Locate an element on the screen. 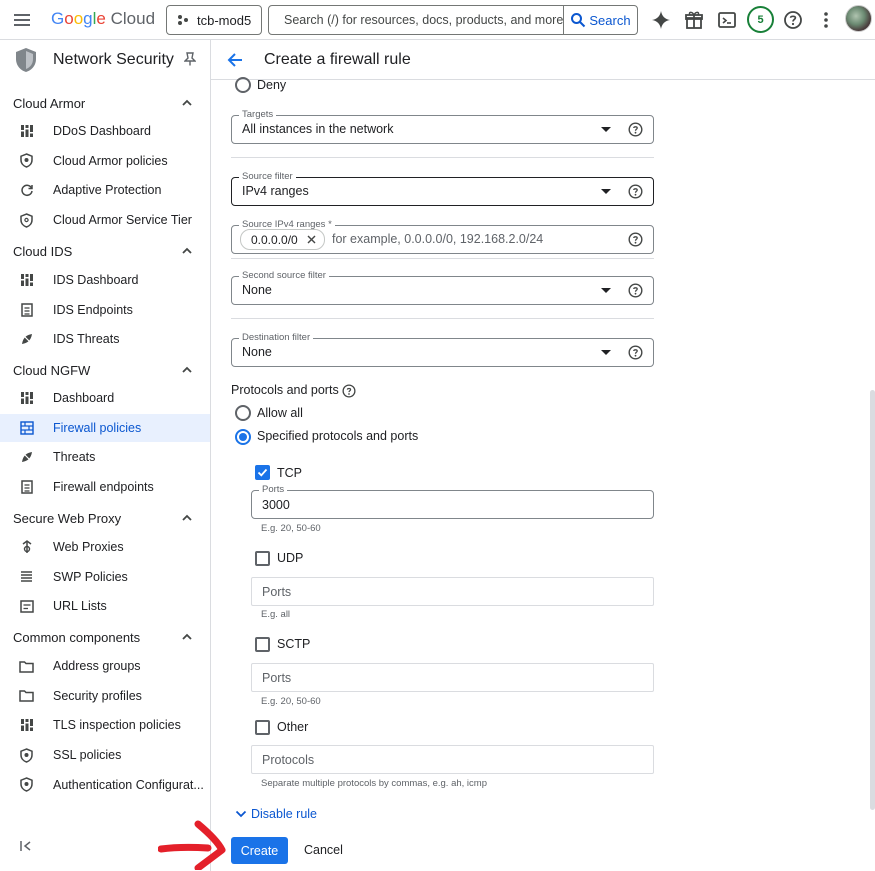 Image resolution: width=875 pixels, height=871 pixels. sidebar-item-security-profiles: Security profiles is located at coordinates (105, 696).